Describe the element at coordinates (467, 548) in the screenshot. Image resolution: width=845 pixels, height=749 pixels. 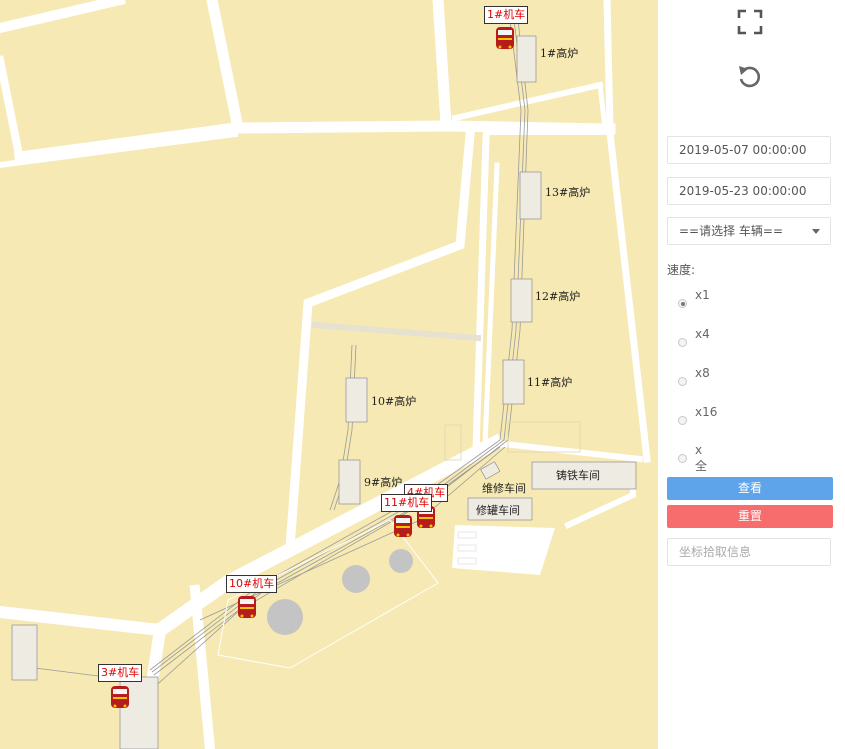
I see `workshop-blocks` at that location.